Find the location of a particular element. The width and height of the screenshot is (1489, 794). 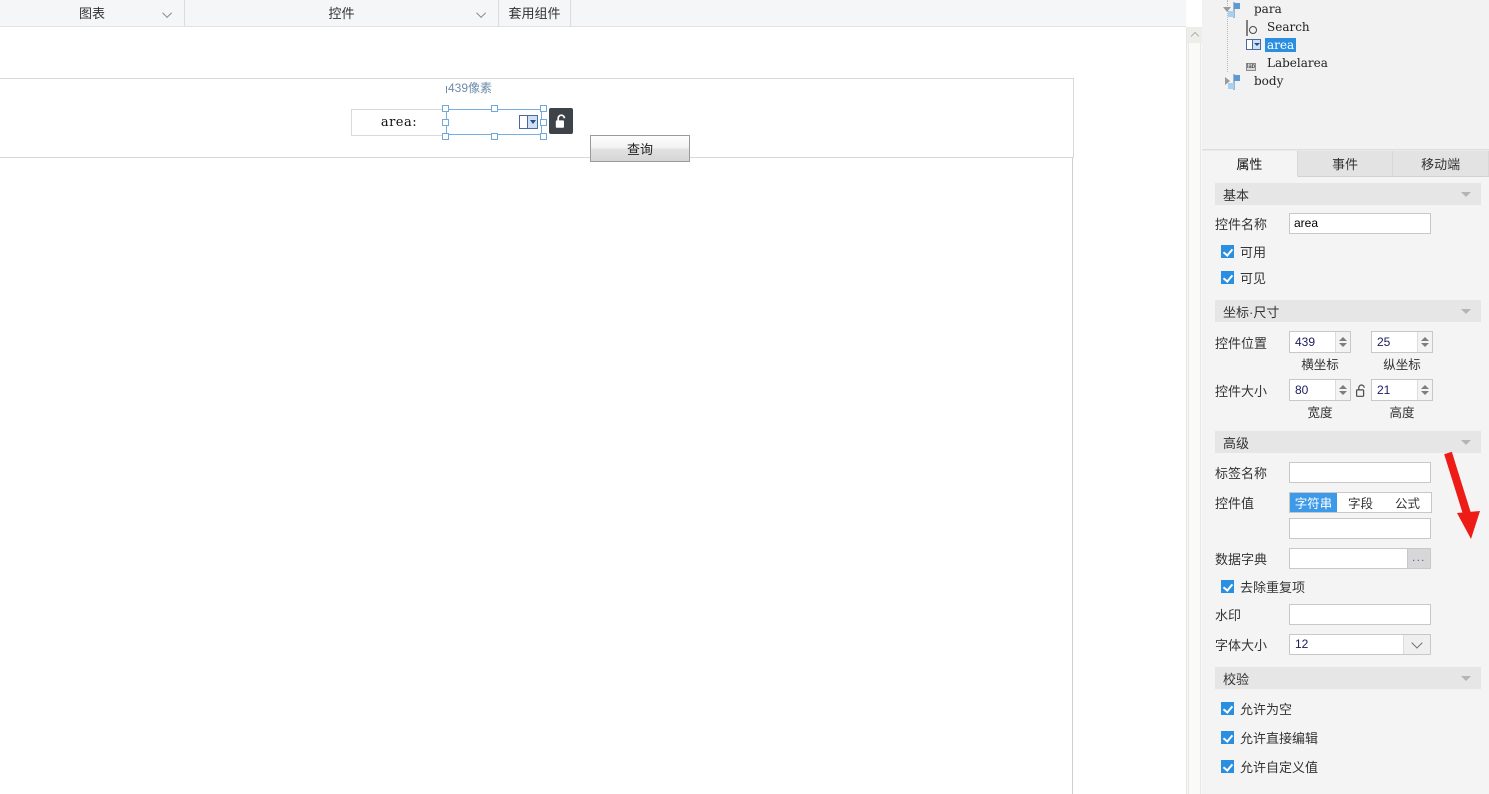

checkbox-enabled-box is located at coordinates (1227, 251).